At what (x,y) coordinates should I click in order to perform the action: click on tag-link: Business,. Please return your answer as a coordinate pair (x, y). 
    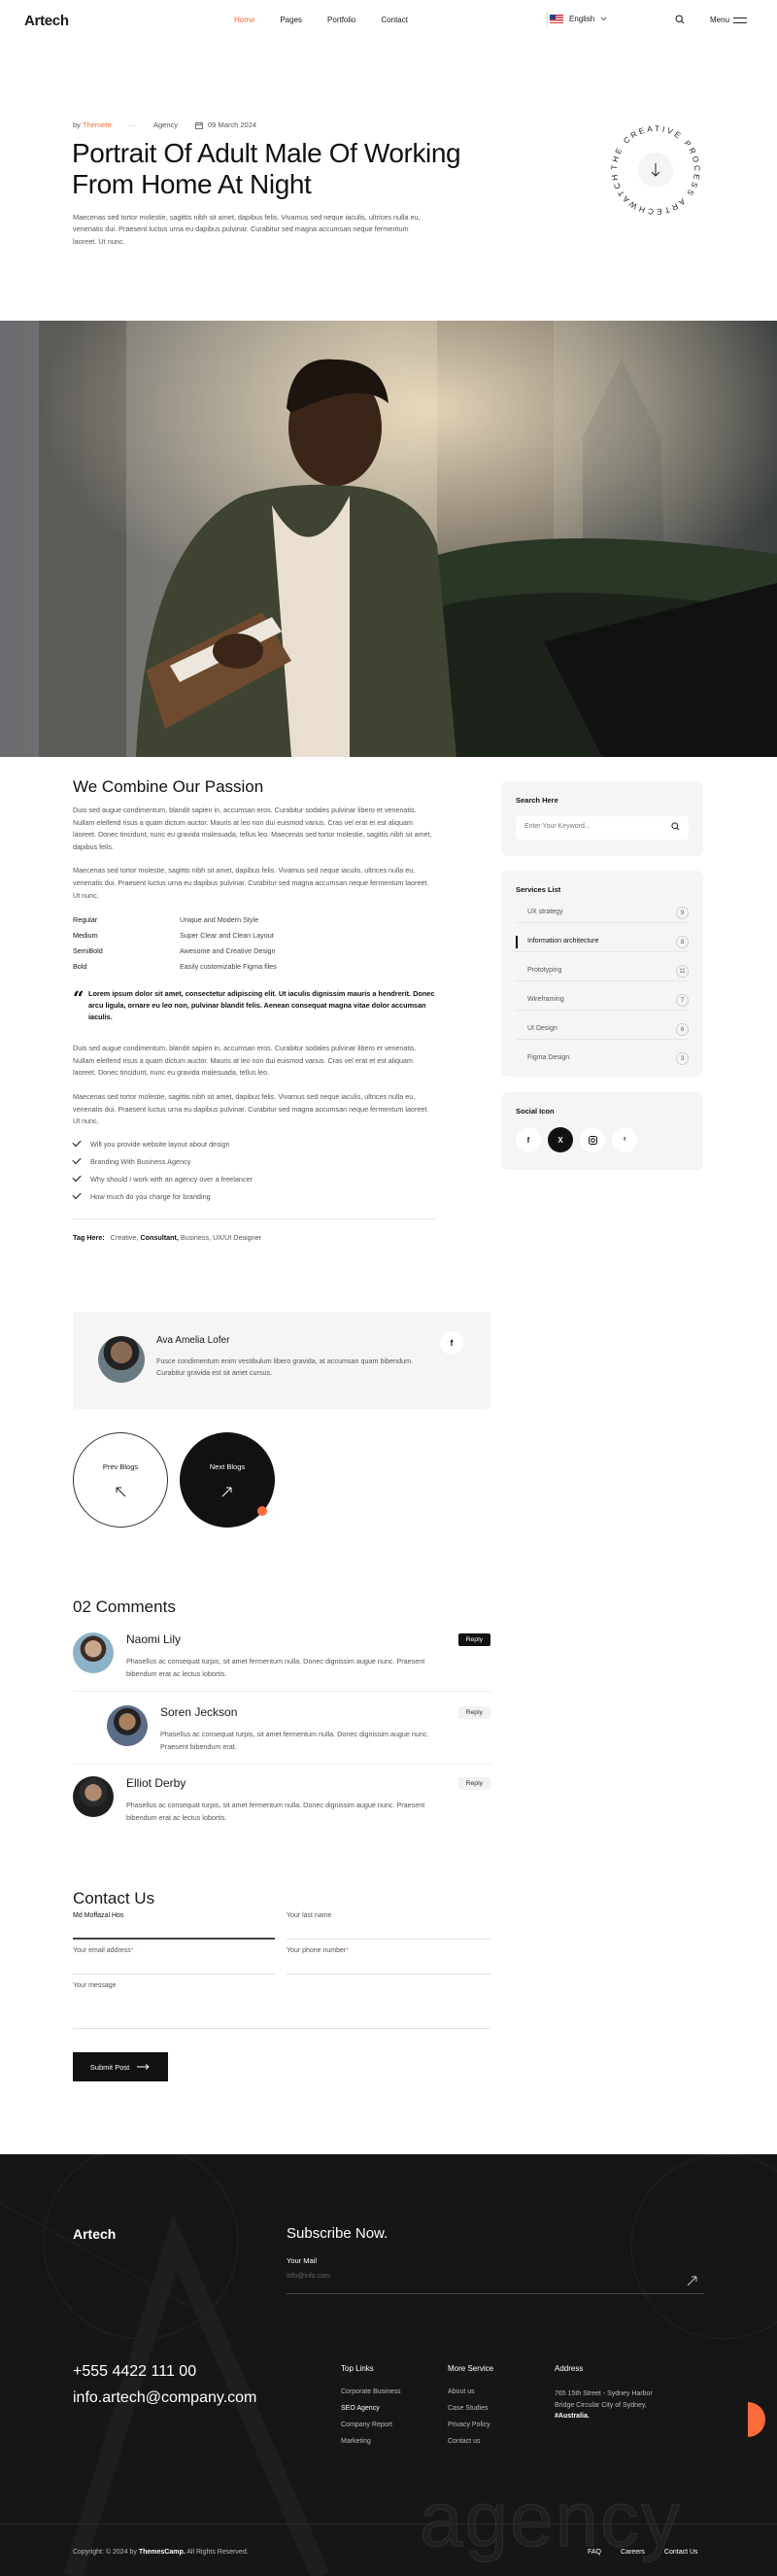
    Looking at the image, I should click on (196, 1237).